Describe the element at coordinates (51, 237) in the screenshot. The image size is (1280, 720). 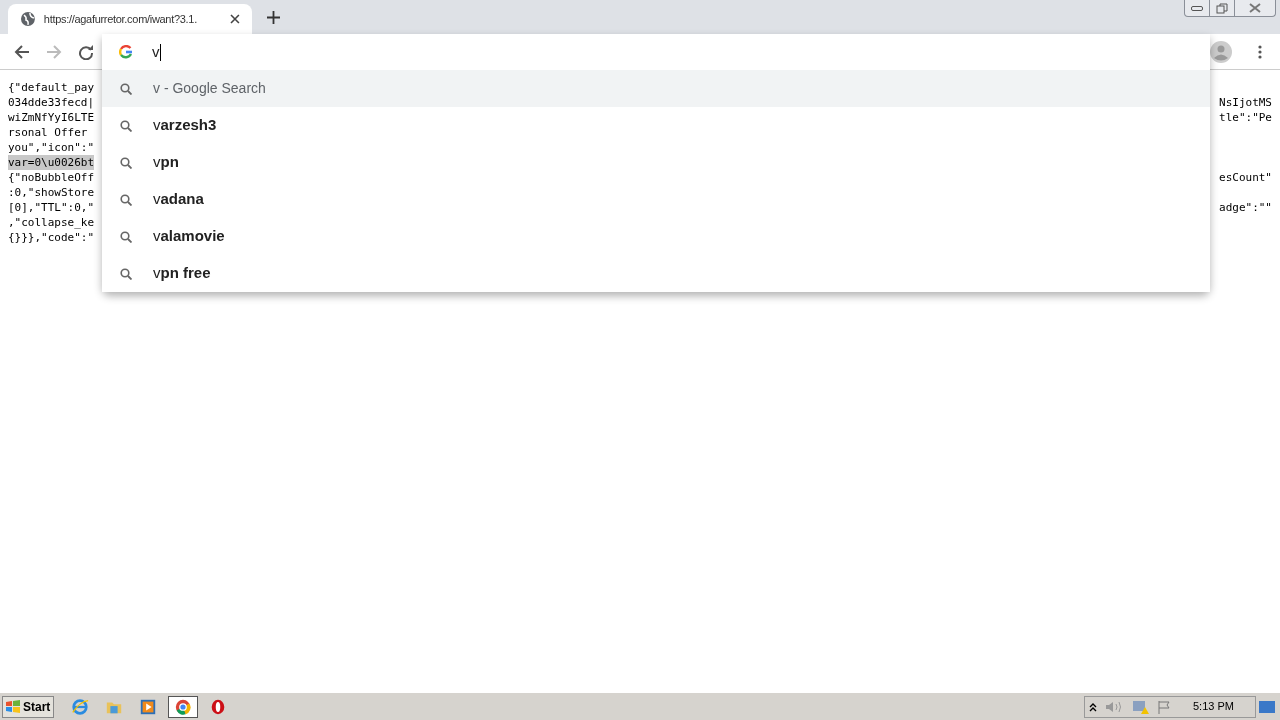
I see `code-text: {}}},"code":"` at that location.